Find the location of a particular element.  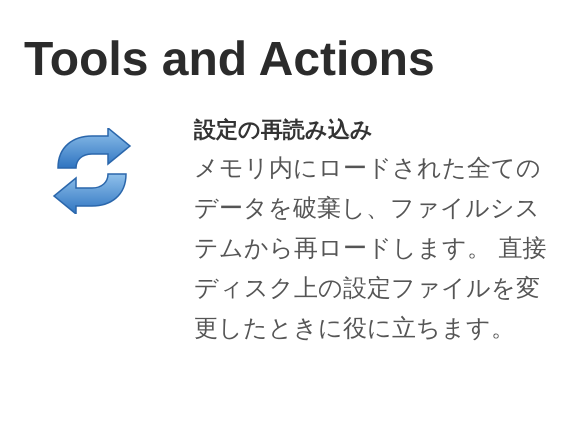

section-heading: Tools and Actions is located at coordinates (230, 60).